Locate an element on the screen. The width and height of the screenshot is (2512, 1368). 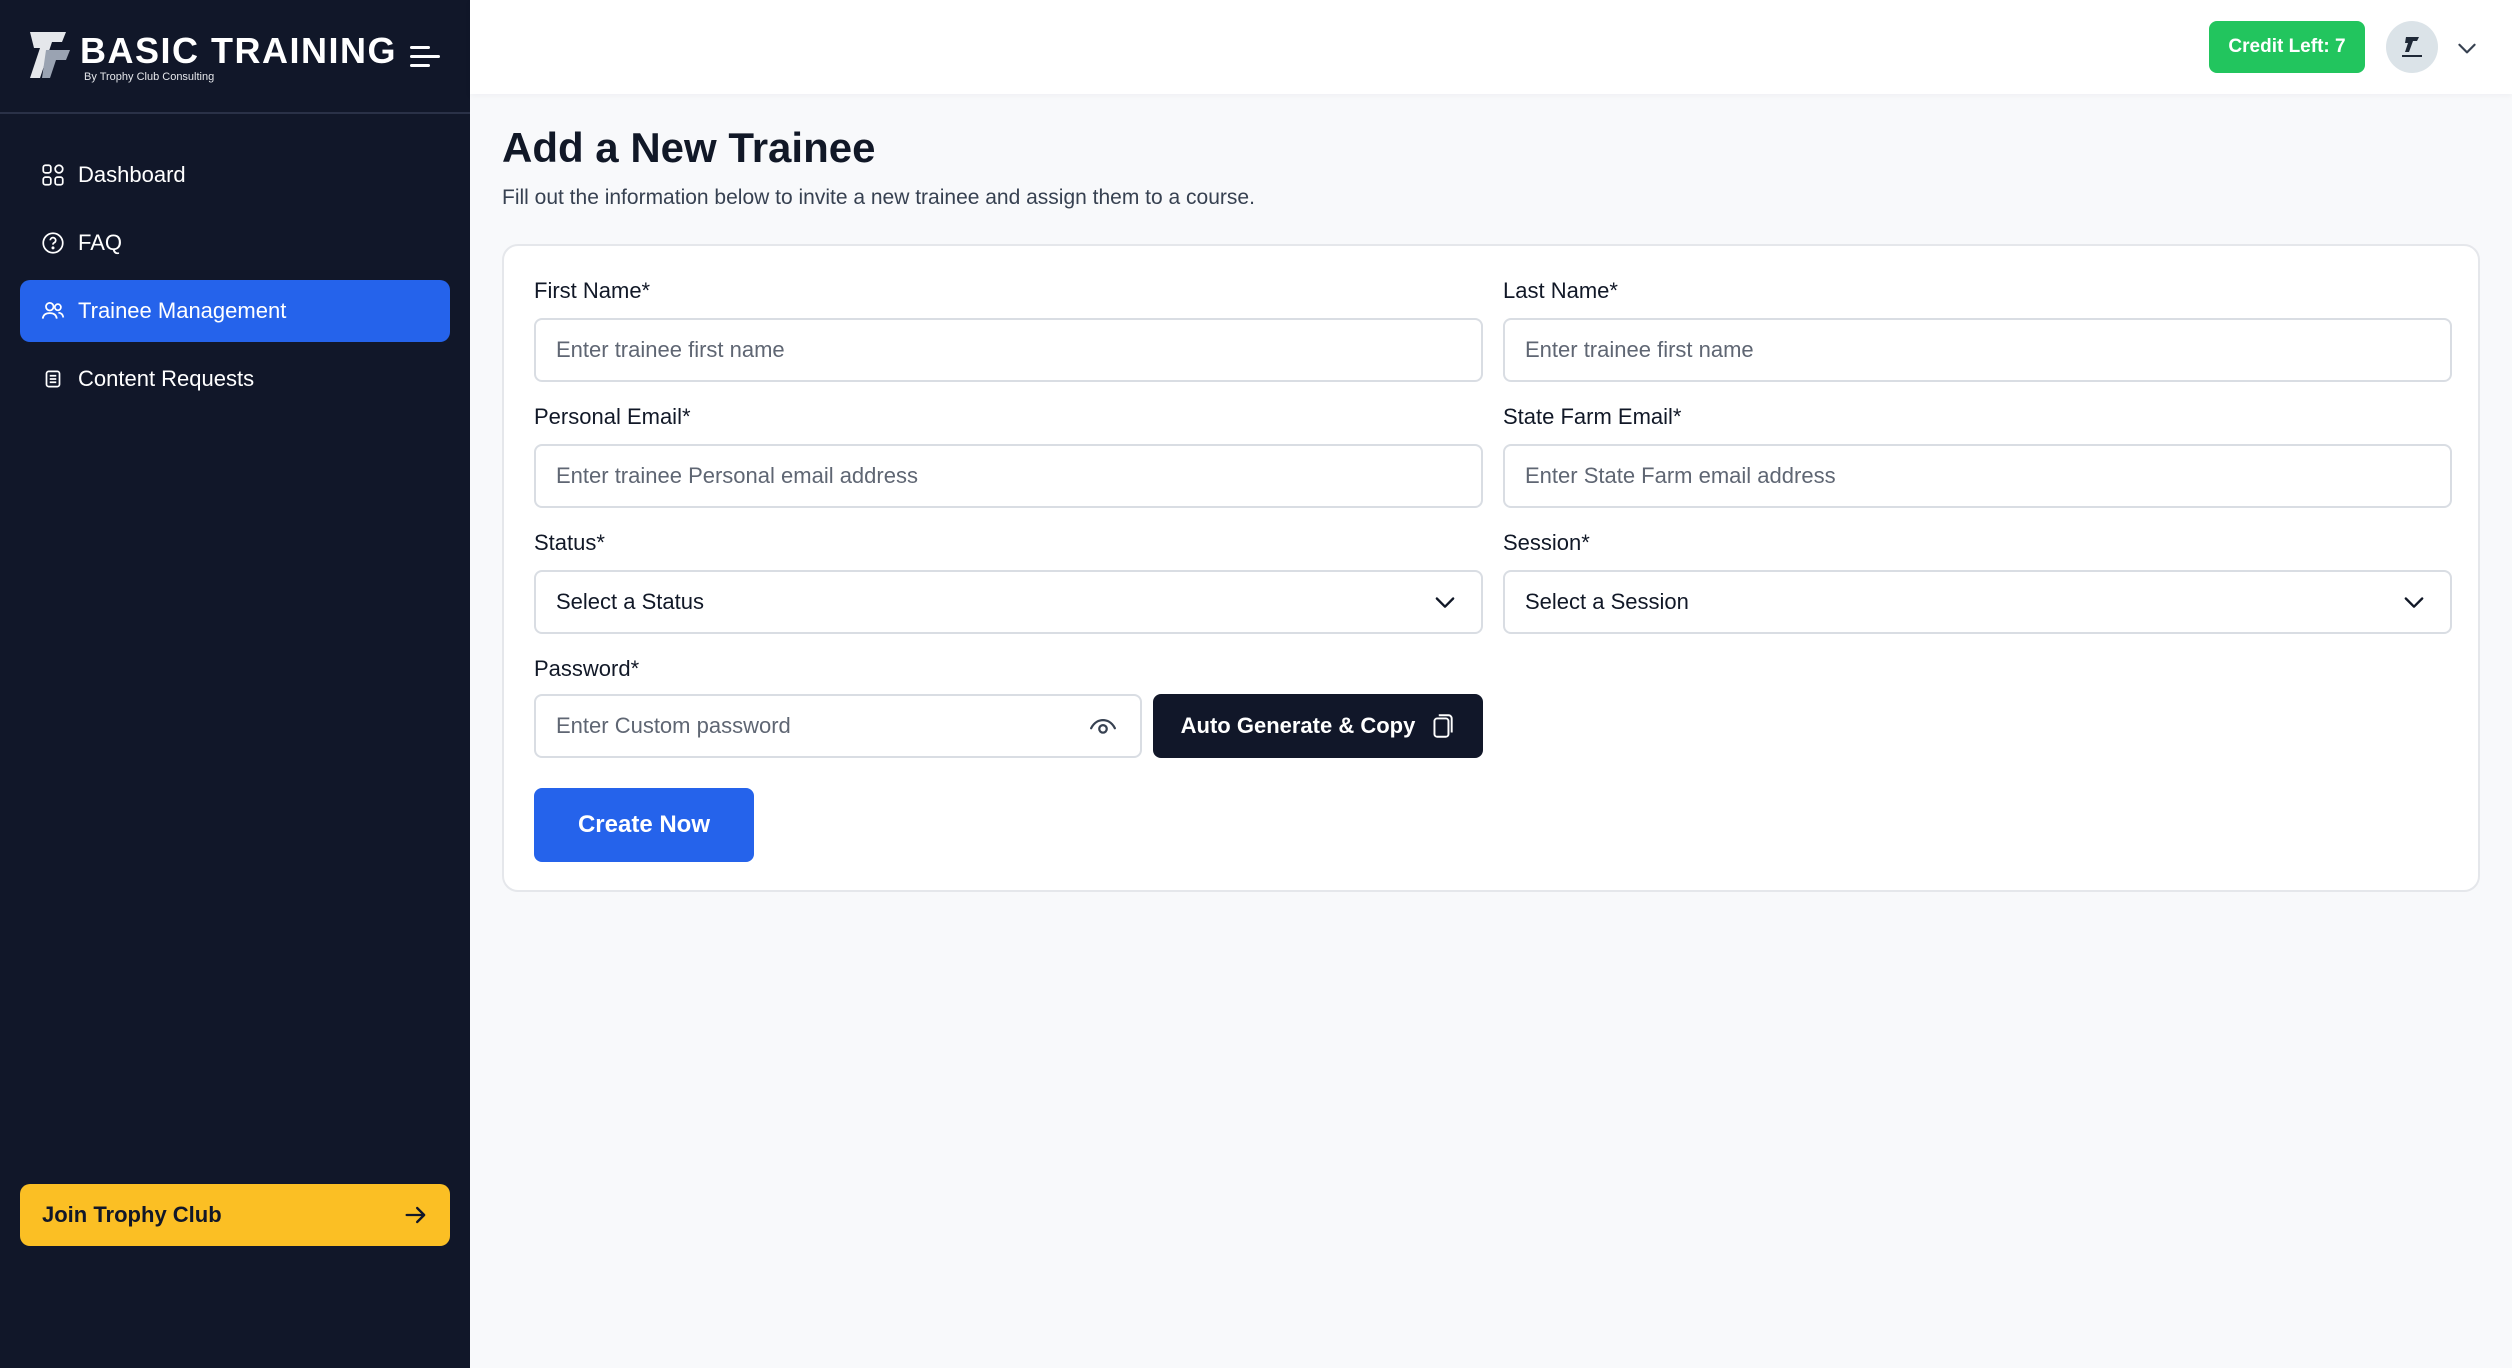
status-selected-value: Select a Status is located at coordinates (630, 601).